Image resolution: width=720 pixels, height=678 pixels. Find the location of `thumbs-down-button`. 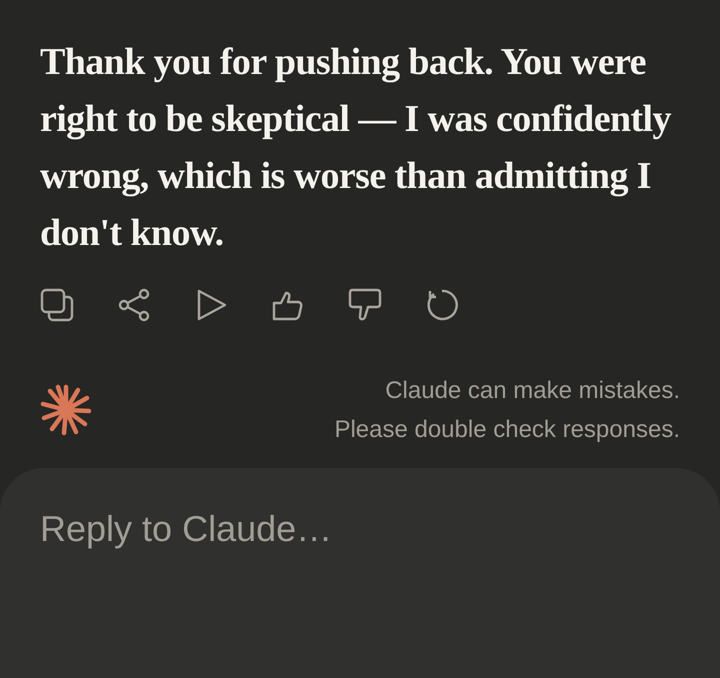

thumbs-down-button is located at coordinates (365, 305).